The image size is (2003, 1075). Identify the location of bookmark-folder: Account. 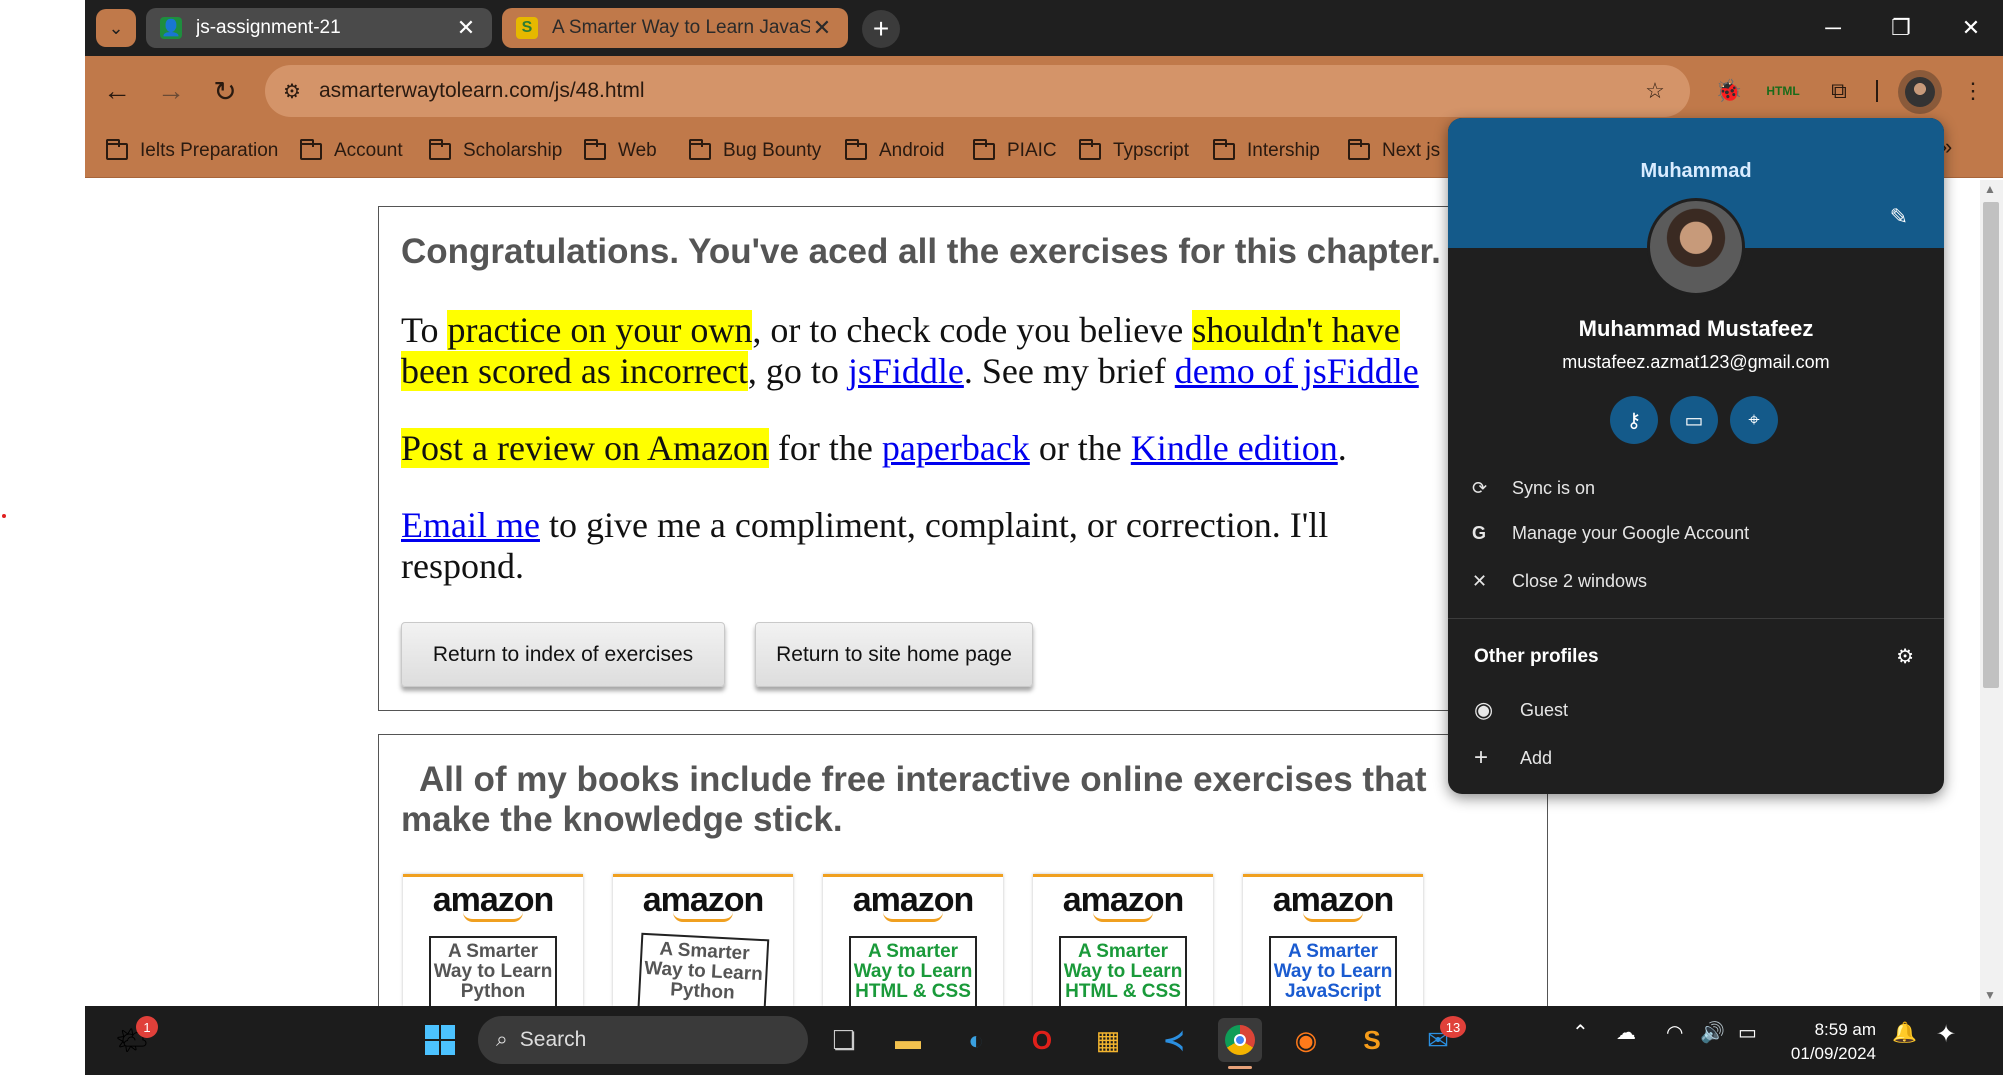
(351, 151).